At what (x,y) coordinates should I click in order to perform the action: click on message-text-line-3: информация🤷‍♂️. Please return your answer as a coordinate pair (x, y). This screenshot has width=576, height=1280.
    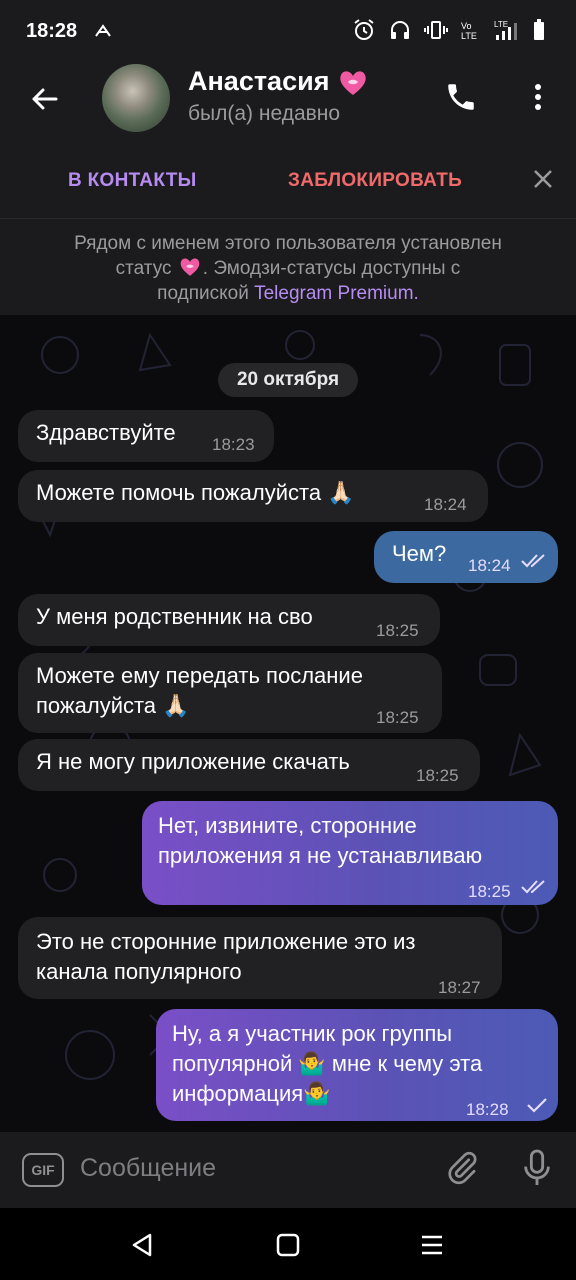
    Looking at the image, I should click on (251, 1093).